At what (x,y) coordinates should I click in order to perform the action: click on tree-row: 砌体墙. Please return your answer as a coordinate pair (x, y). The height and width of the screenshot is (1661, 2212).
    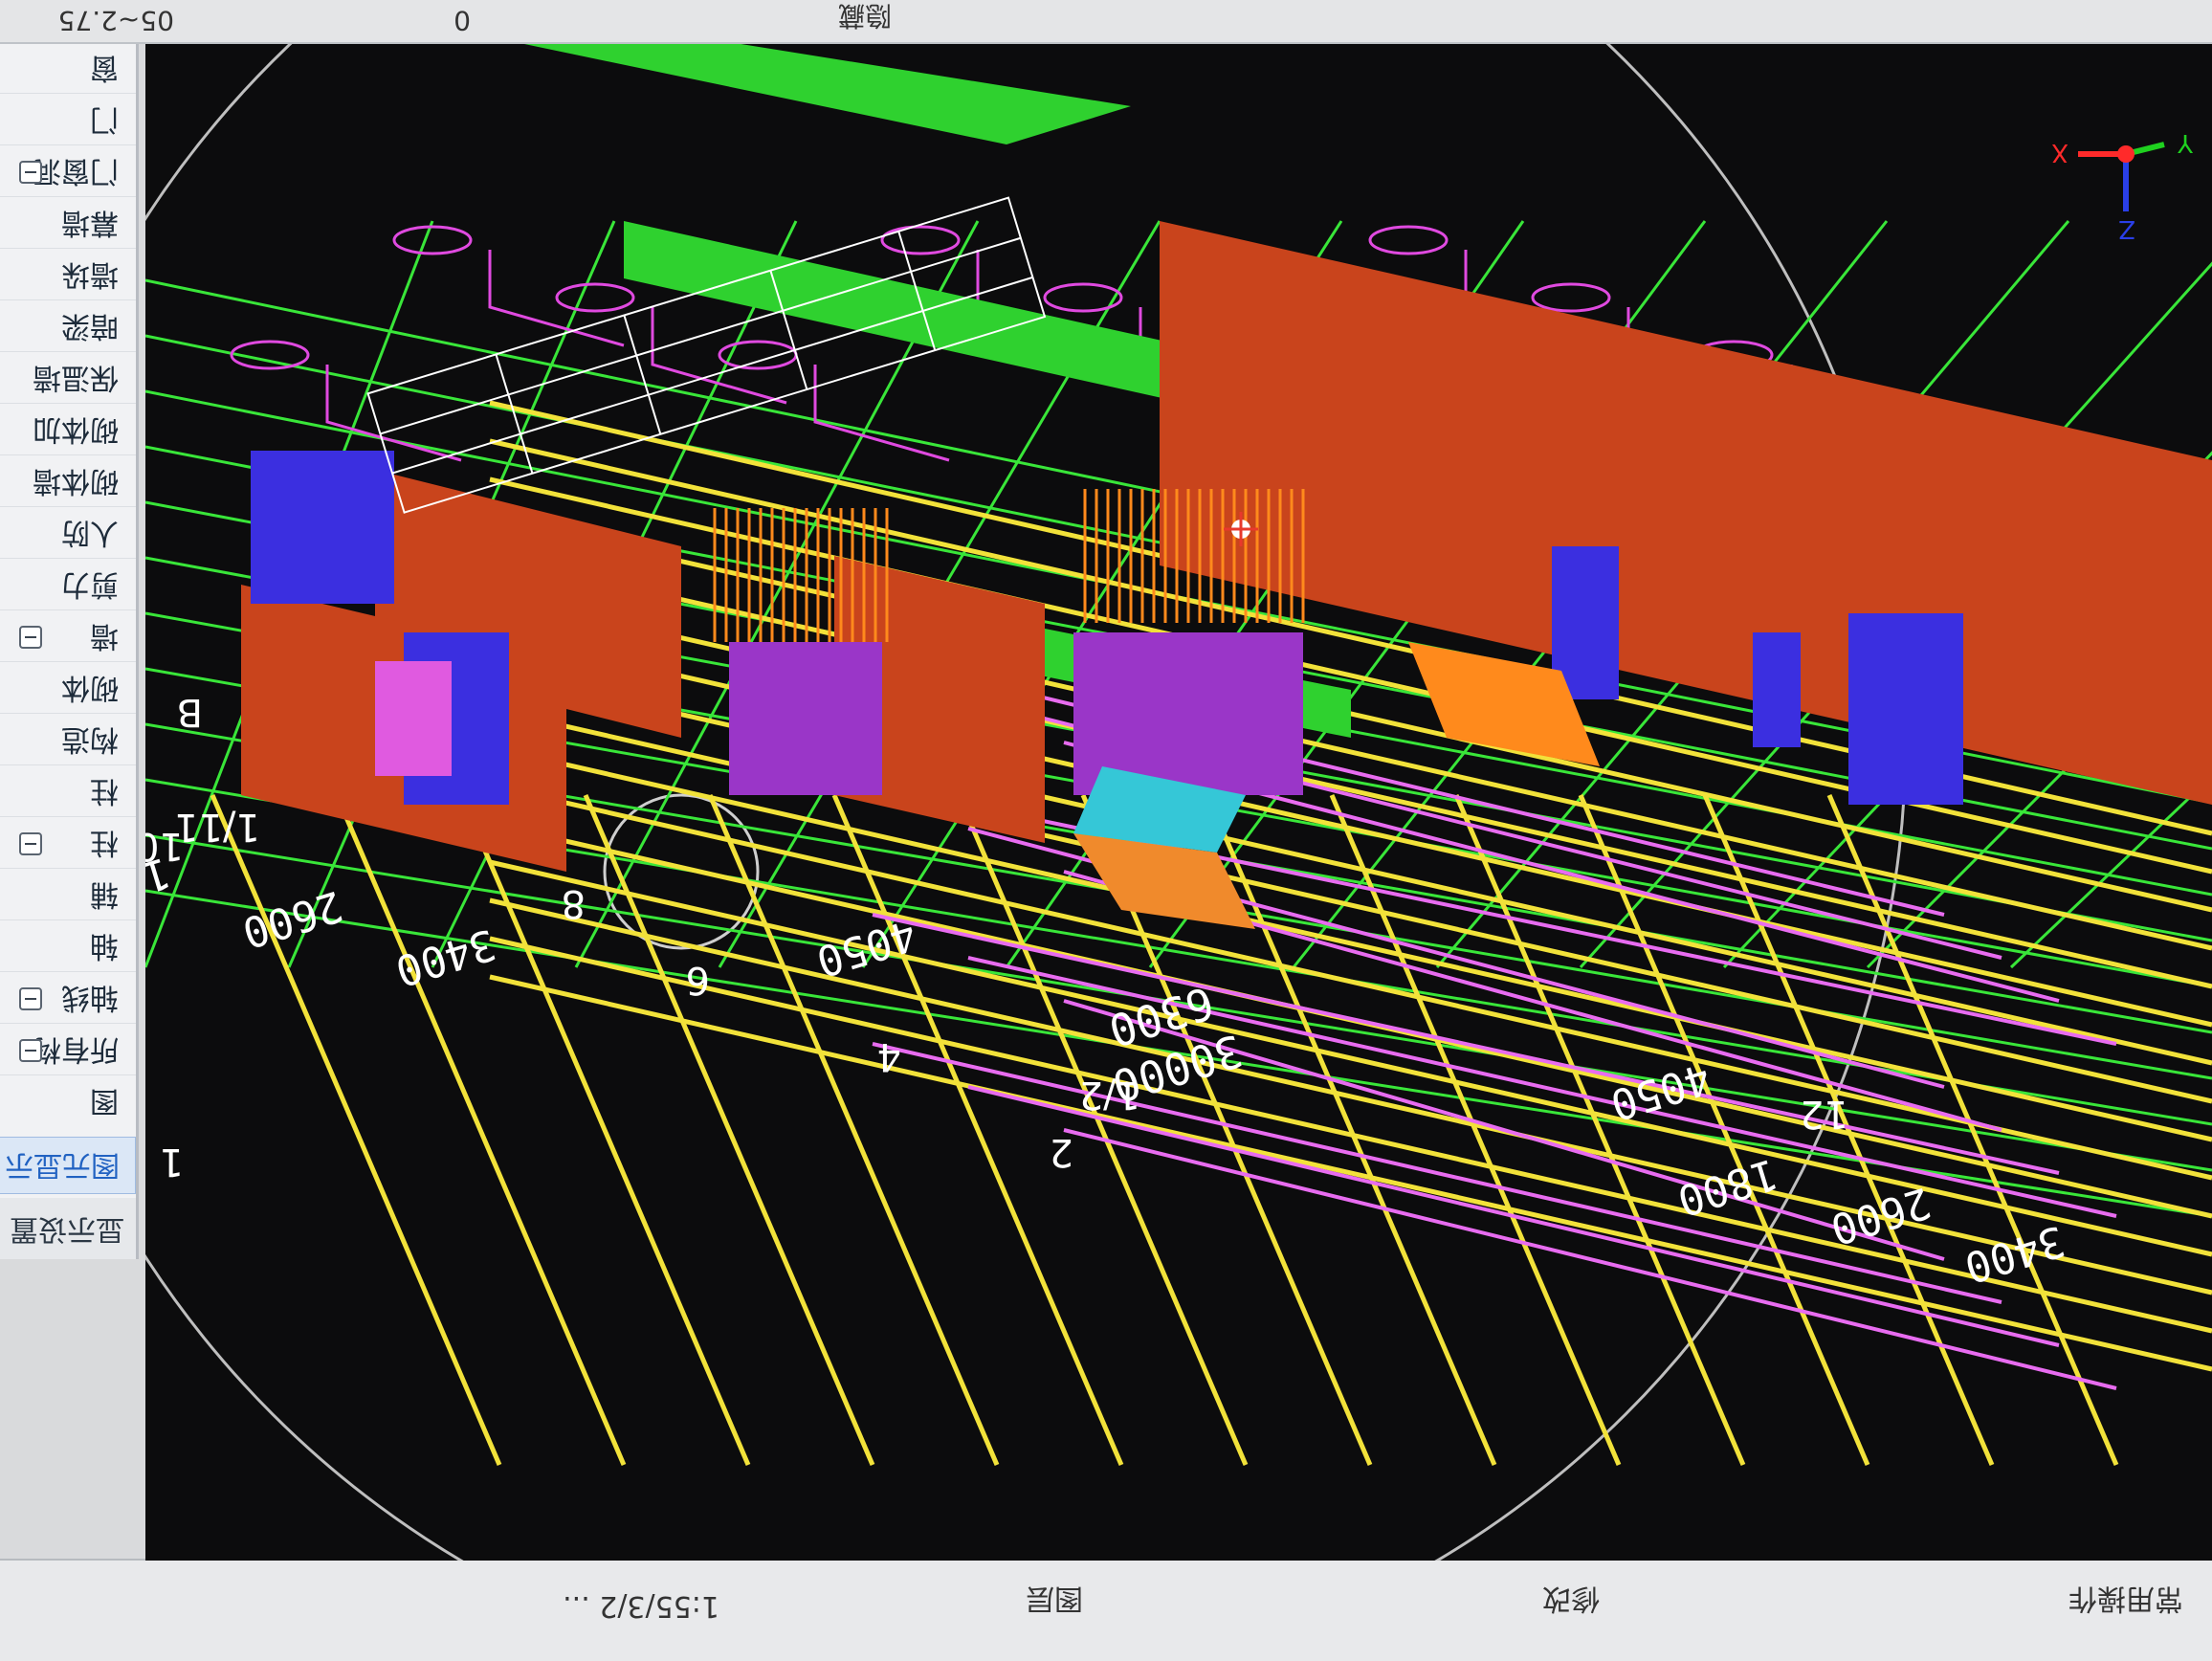
    Looking at the image, I should click on (68, 480).